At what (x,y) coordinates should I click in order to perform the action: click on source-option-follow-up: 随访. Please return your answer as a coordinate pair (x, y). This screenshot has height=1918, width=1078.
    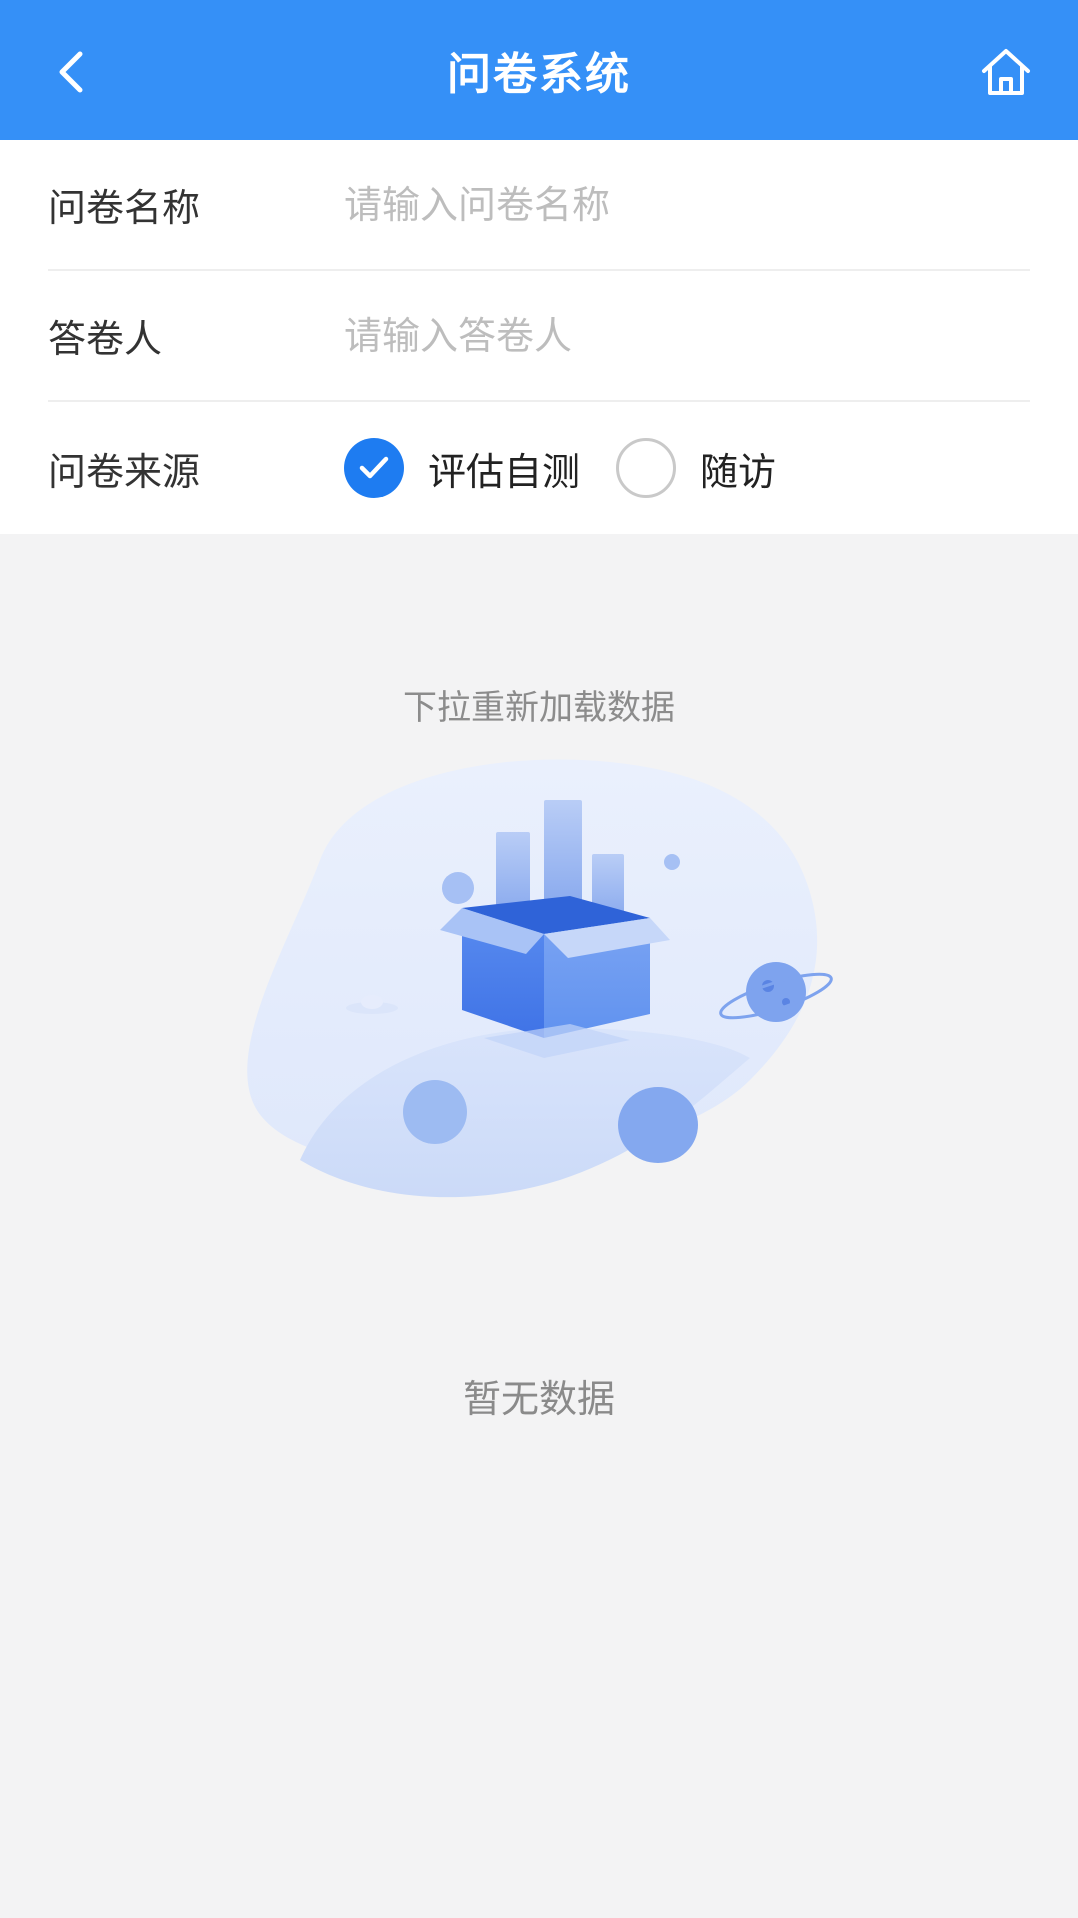
    Looking at the image, I should click on (696, 468).